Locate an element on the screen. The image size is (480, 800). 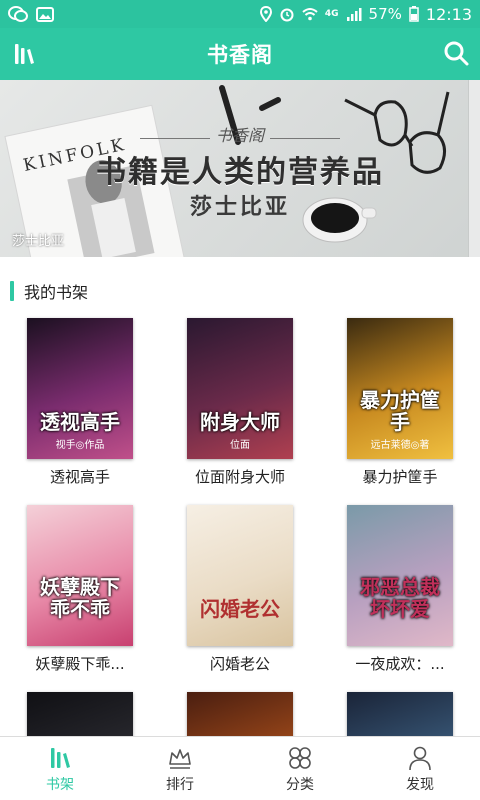
book-cover: 暴力护筐手 远古莱德◎著 is located at coordinates (400, 388).